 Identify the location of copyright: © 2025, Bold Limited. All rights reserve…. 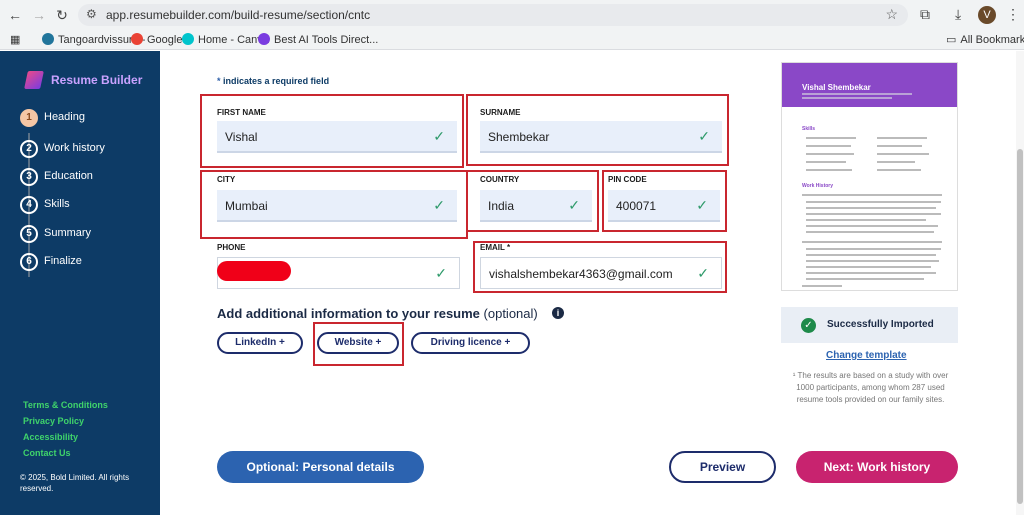
(75, 483).